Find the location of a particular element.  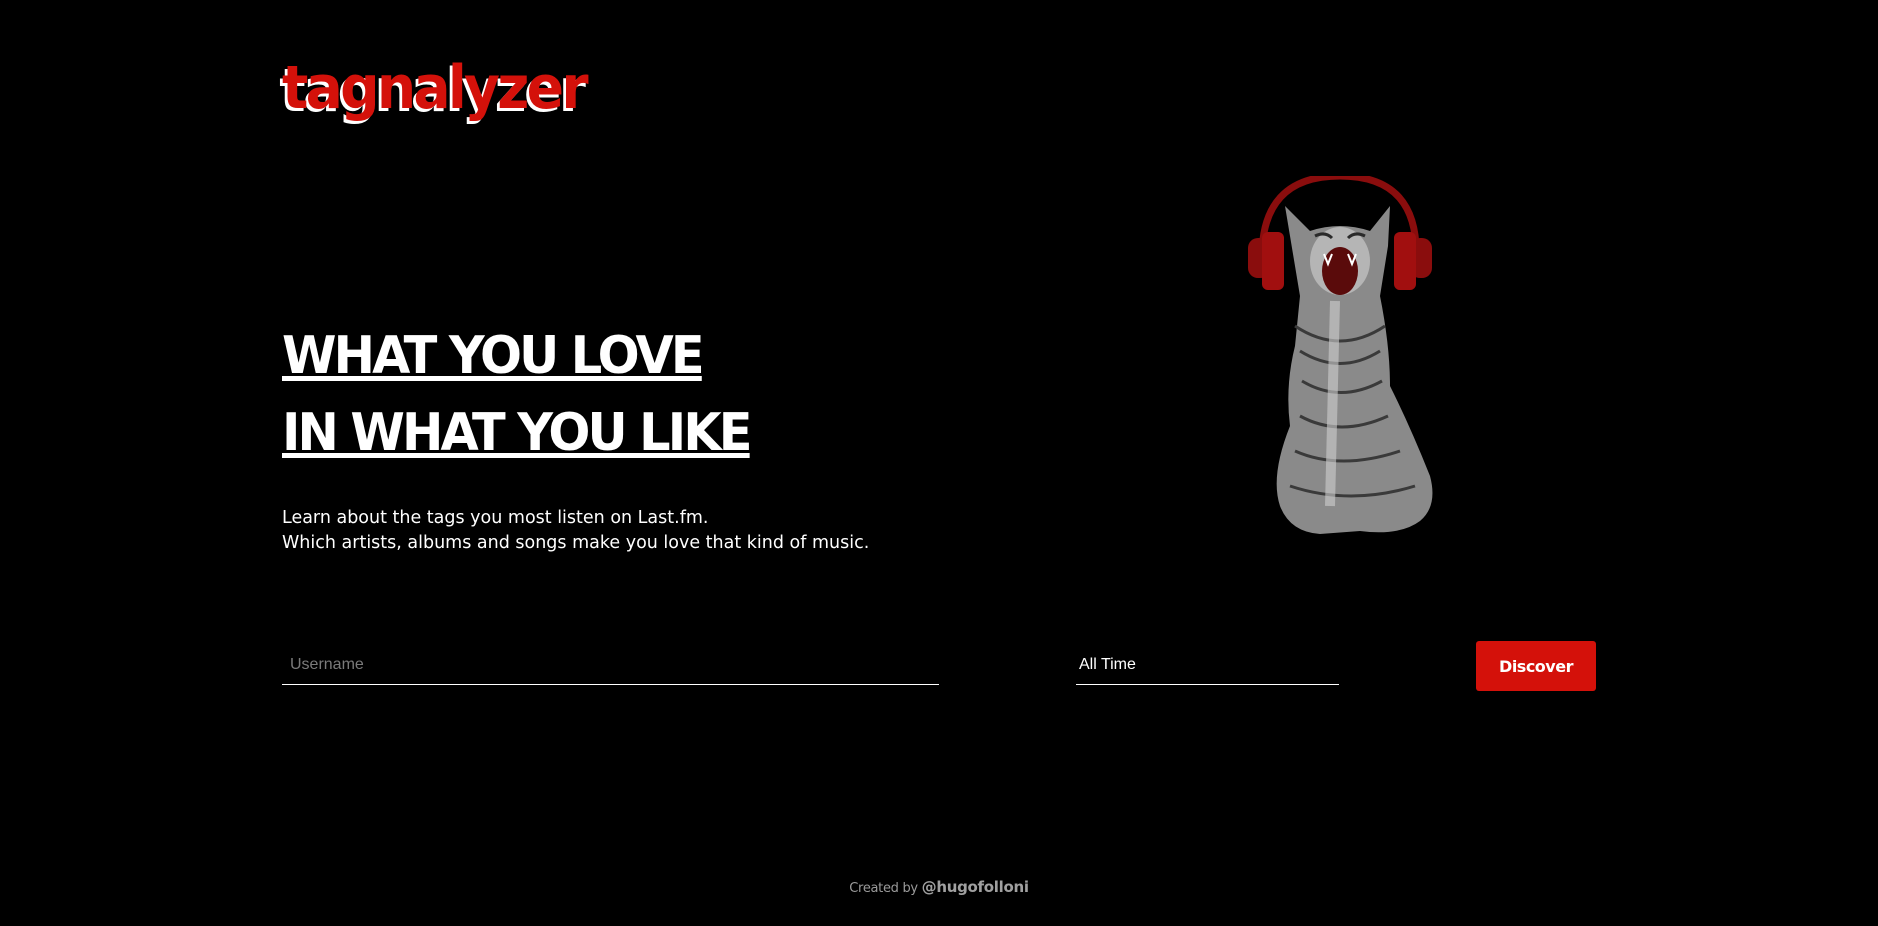

period-select: All Time is located at coordinates (1207, 665).